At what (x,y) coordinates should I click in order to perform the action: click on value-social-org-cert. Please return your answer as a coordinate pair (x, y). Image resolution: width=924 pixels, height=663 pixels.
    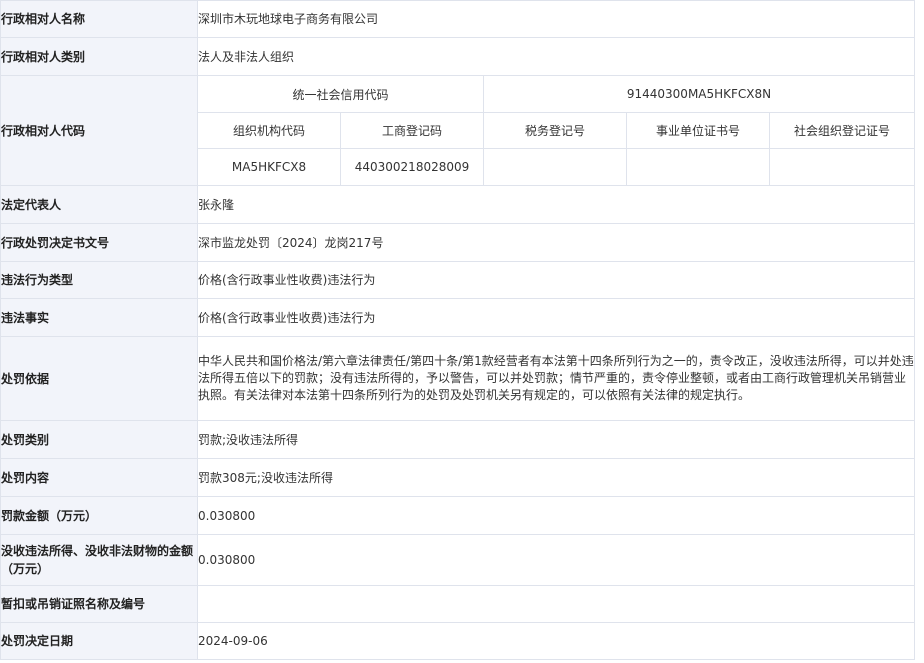
    Looking at the image, I should click on (842, 167).